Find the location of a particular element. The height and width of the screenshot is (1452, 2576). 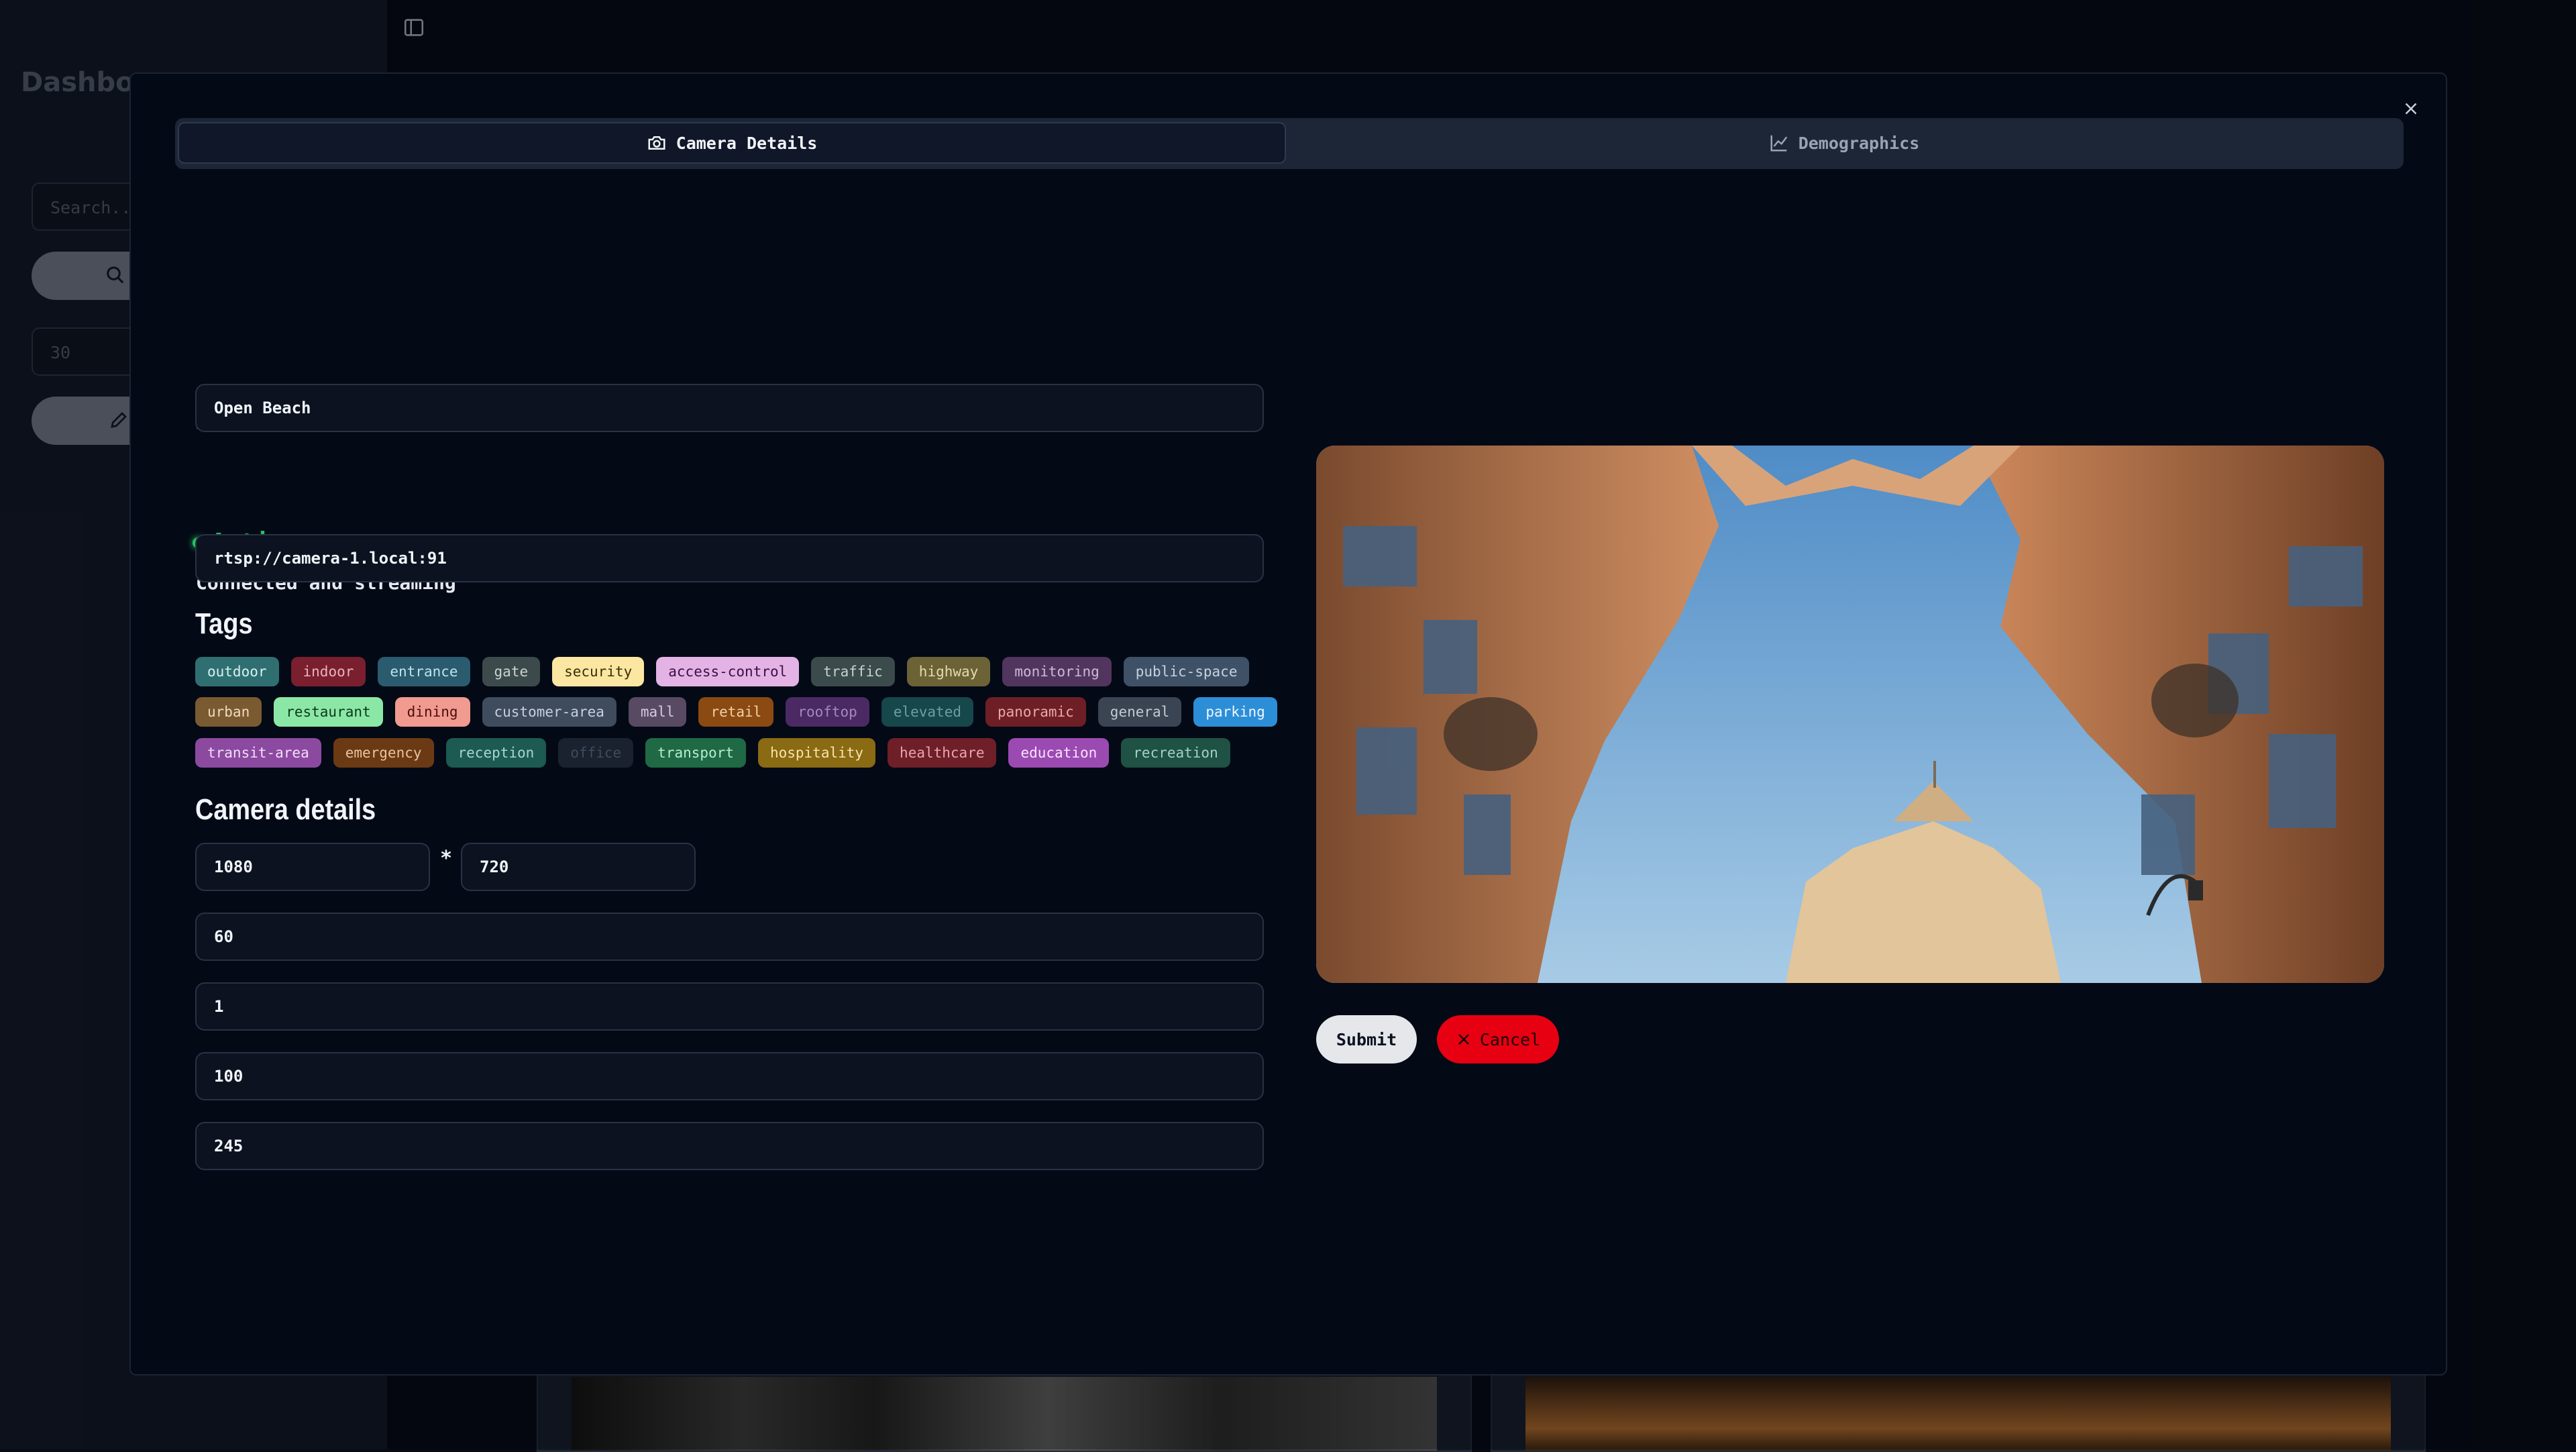

tag-chip: entrance is located at coordinates (424, 672).